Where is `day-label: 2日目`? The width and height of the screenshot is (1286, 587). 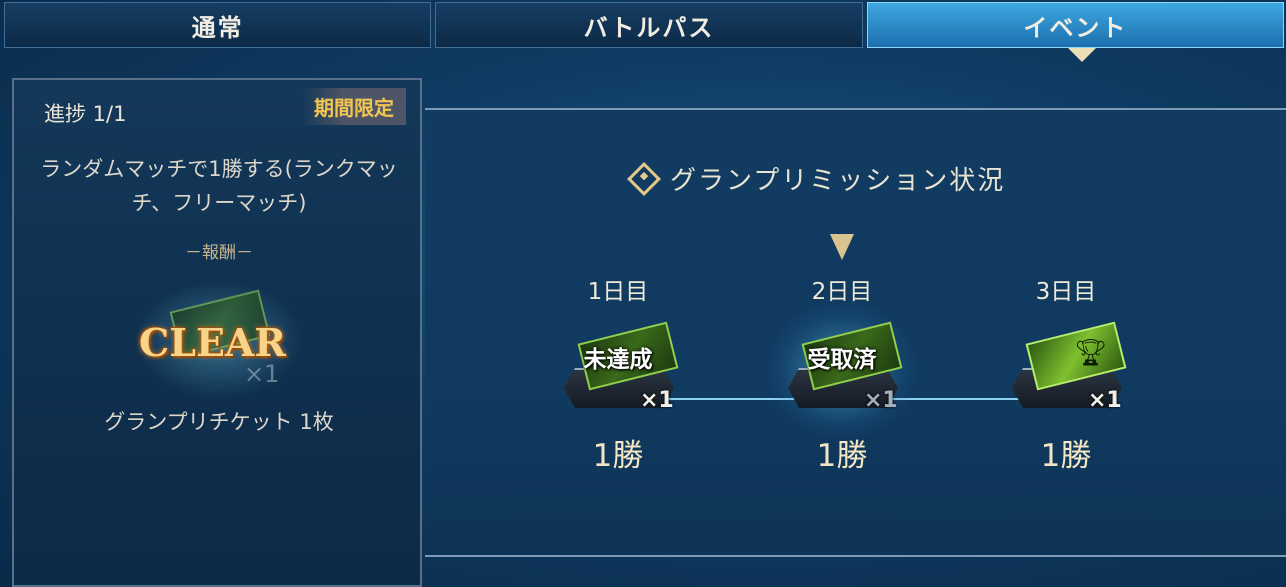
day-label: 2日目 is located at coordinates (842, 292).